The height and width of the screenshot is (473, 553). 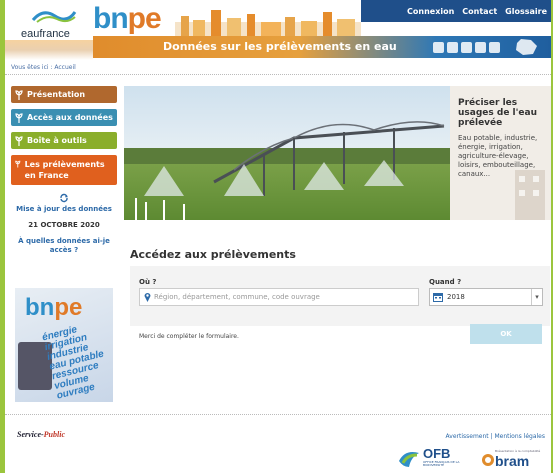 What do you see at coordinates (278, 74) in the screenshot?
I see `divider` at bounding box center [278, 74].